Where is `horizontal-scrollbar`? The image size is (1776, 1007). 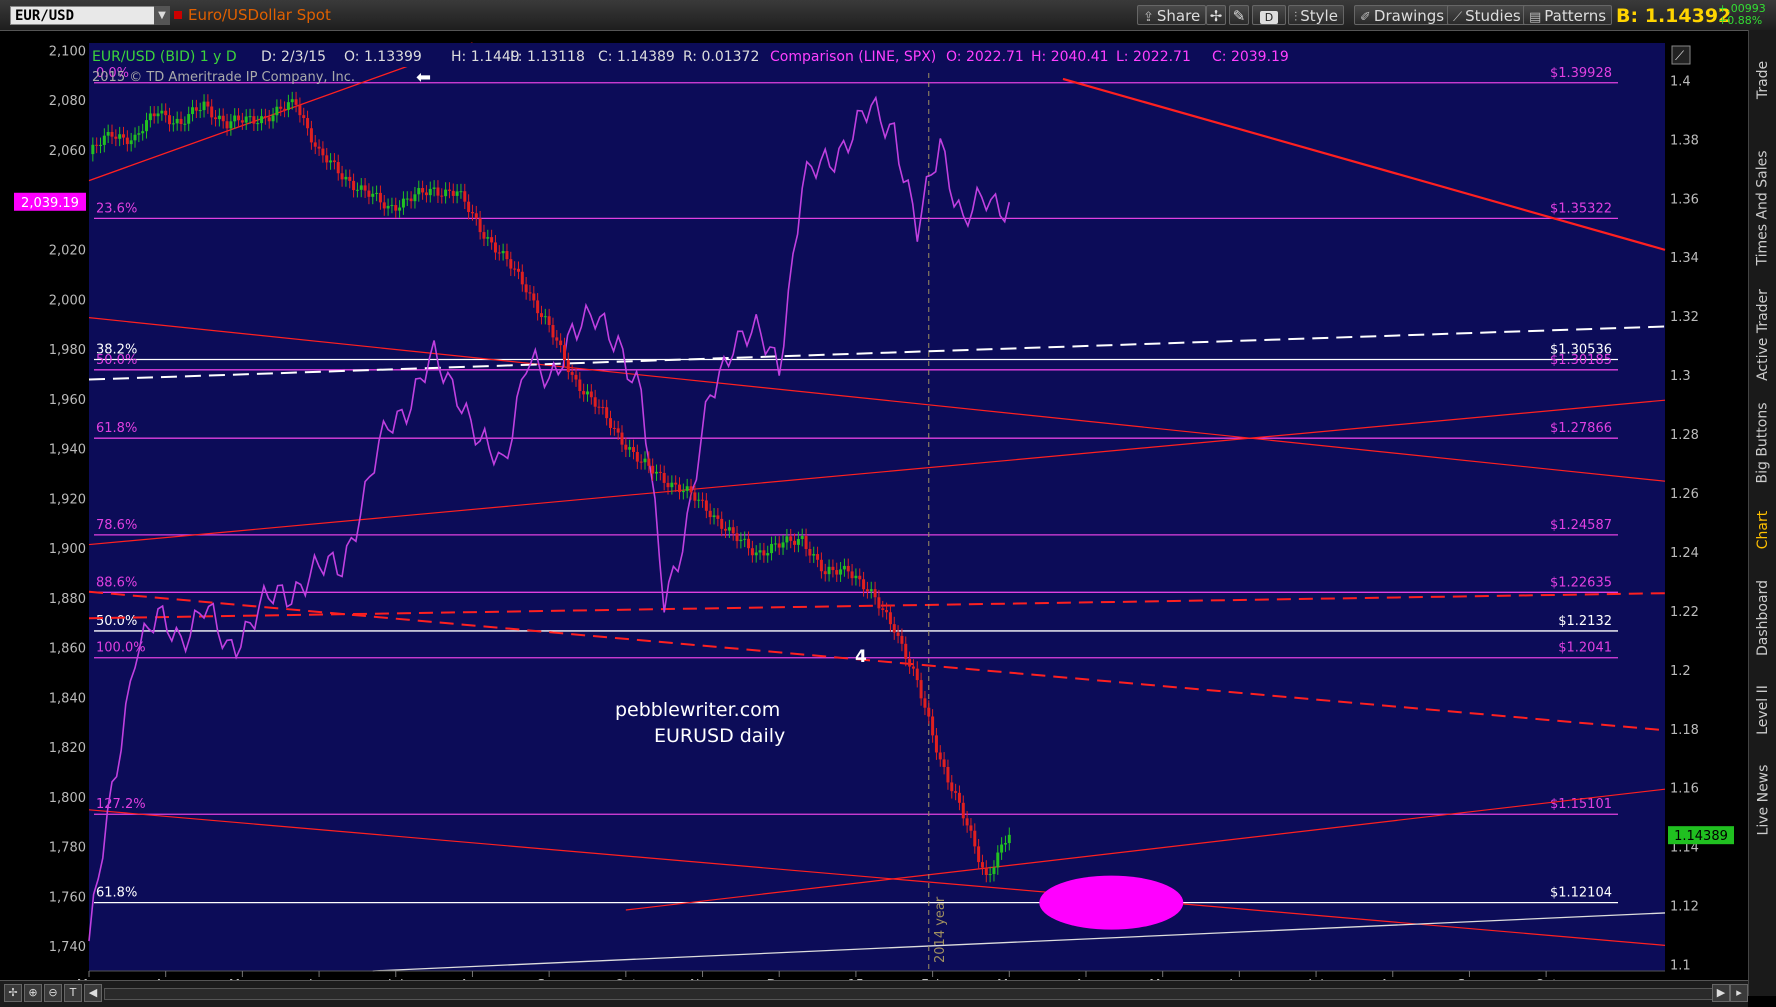
horizontal-scrollbar is located at coordinates (909, 994).